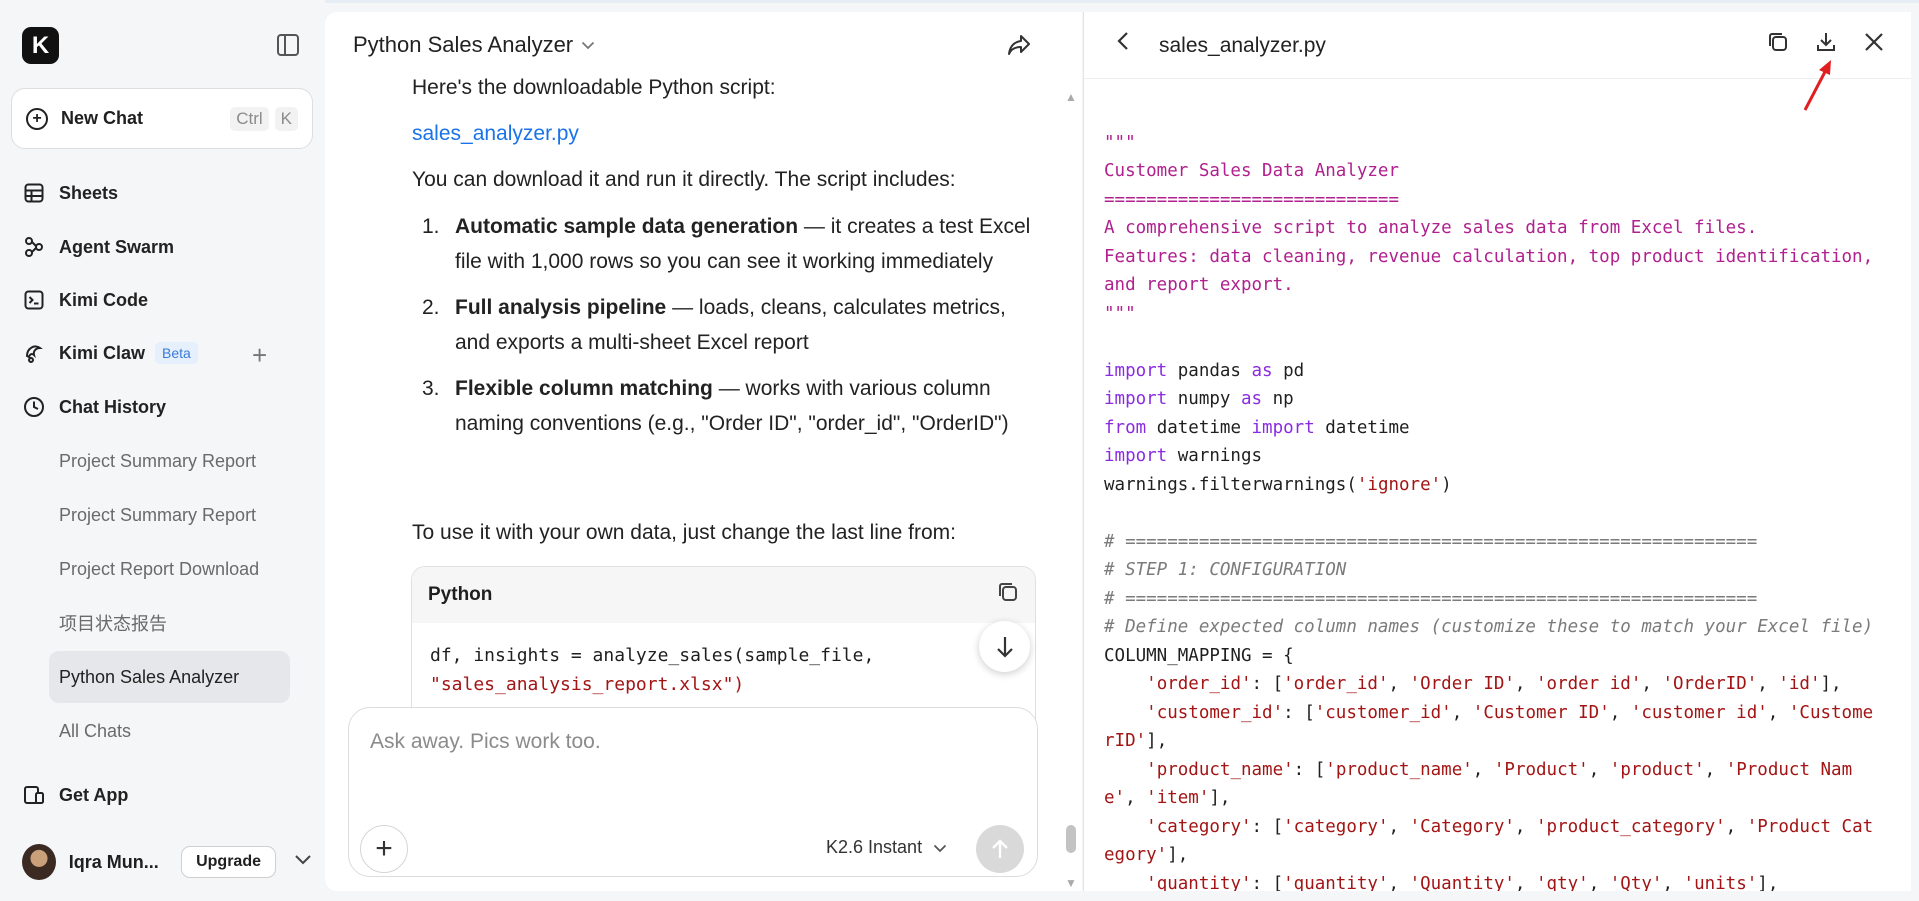 The width and height of the screenshot is (1919, 901). I want to click on attach-button: +, so click(384, 849).